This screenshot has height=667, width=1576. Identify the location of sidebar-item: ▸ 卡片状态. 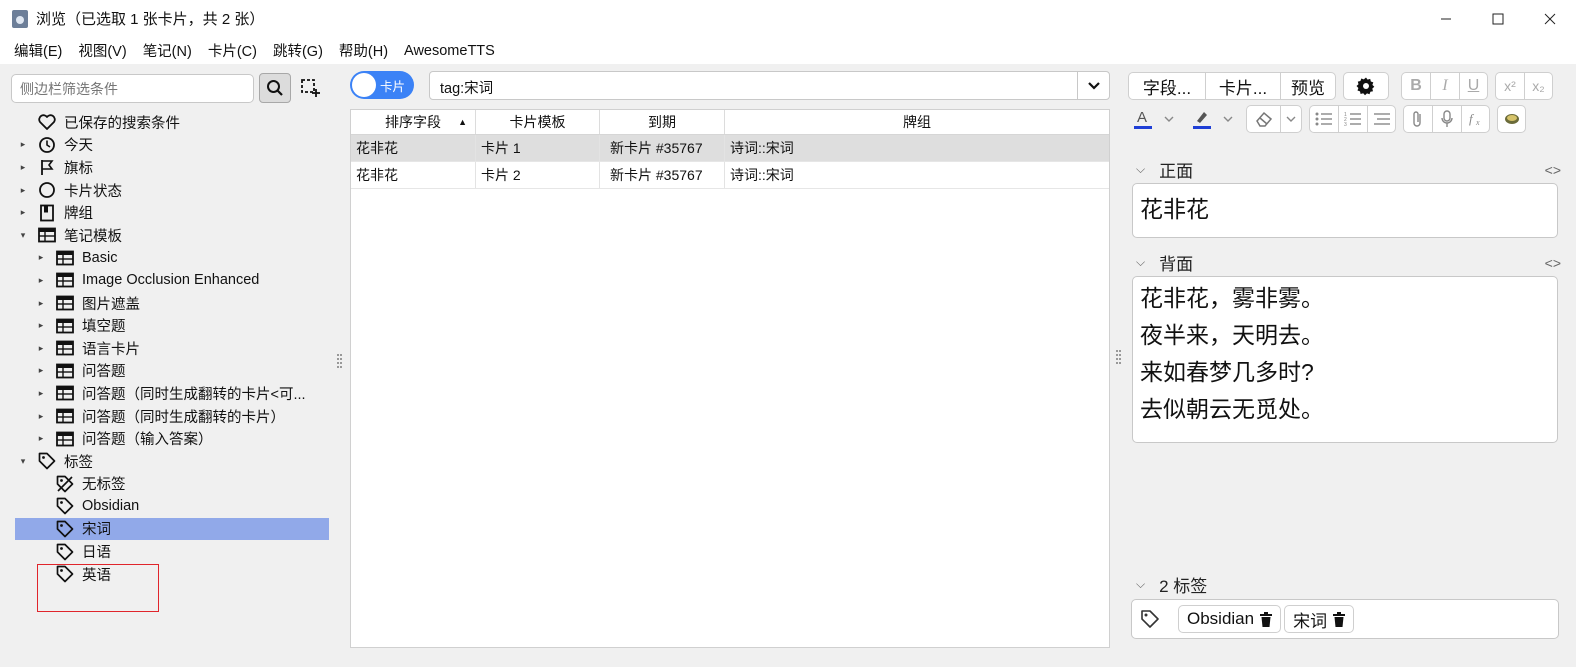
(167, 190).